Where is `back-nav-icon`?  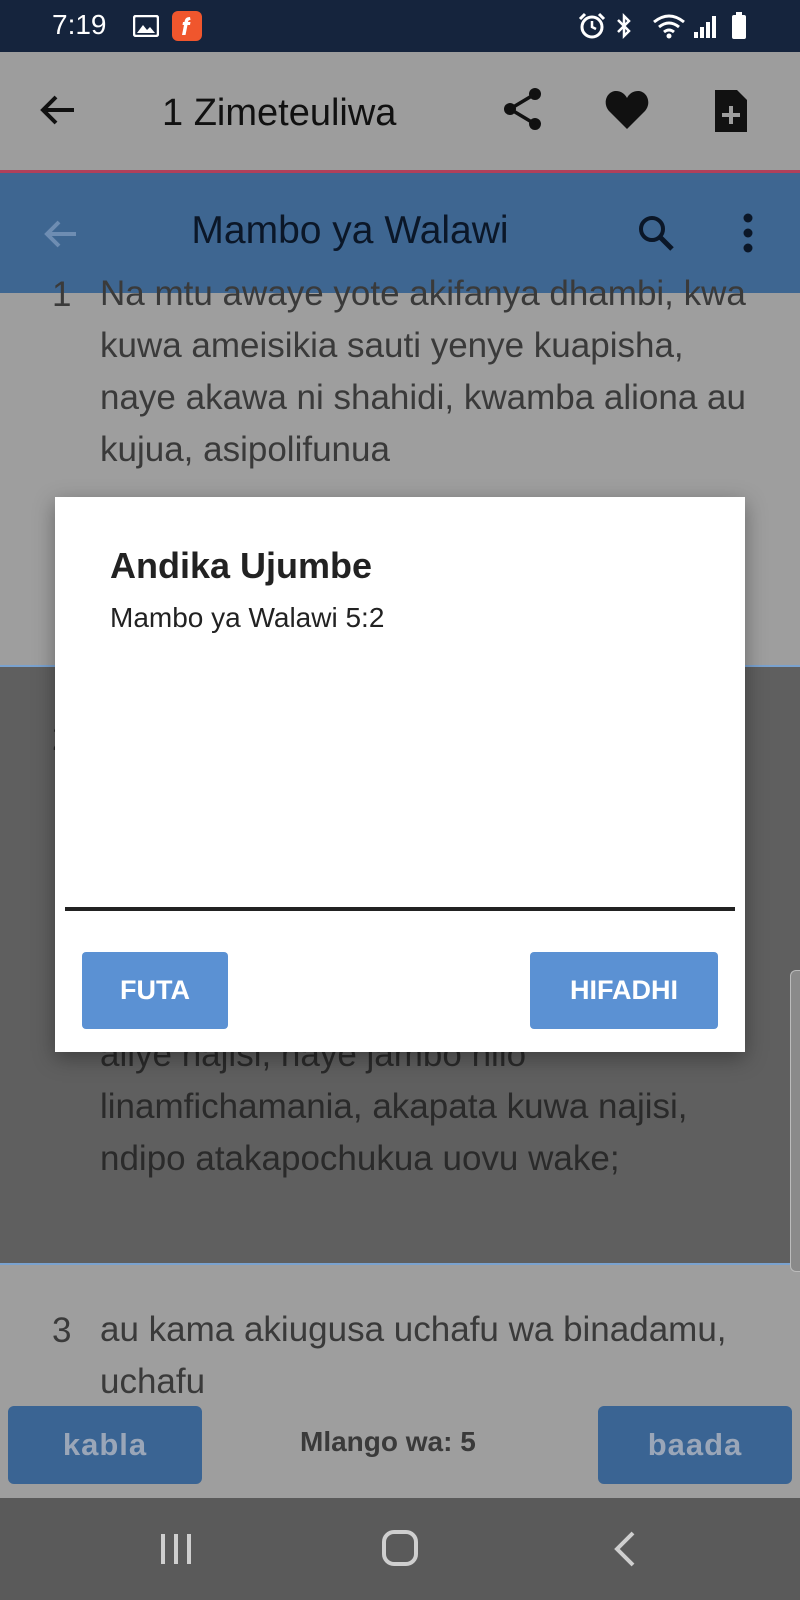 back-nav-icon is located at coordinates (625, 1549).